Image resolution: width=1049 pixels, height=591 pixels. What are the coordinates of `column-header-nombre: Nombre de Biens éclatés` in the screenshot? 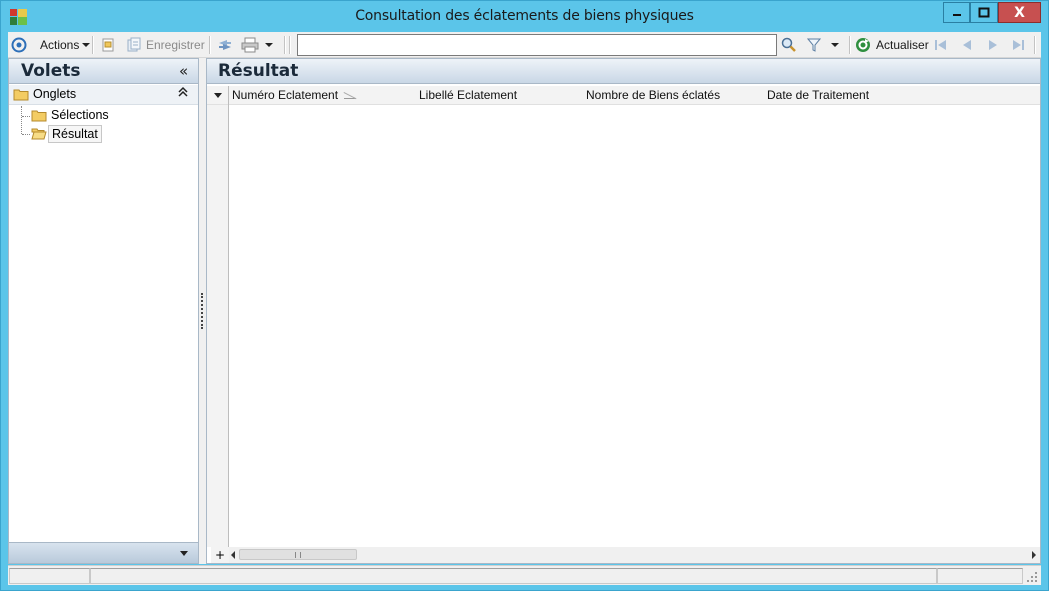 It's located at (653, 95).